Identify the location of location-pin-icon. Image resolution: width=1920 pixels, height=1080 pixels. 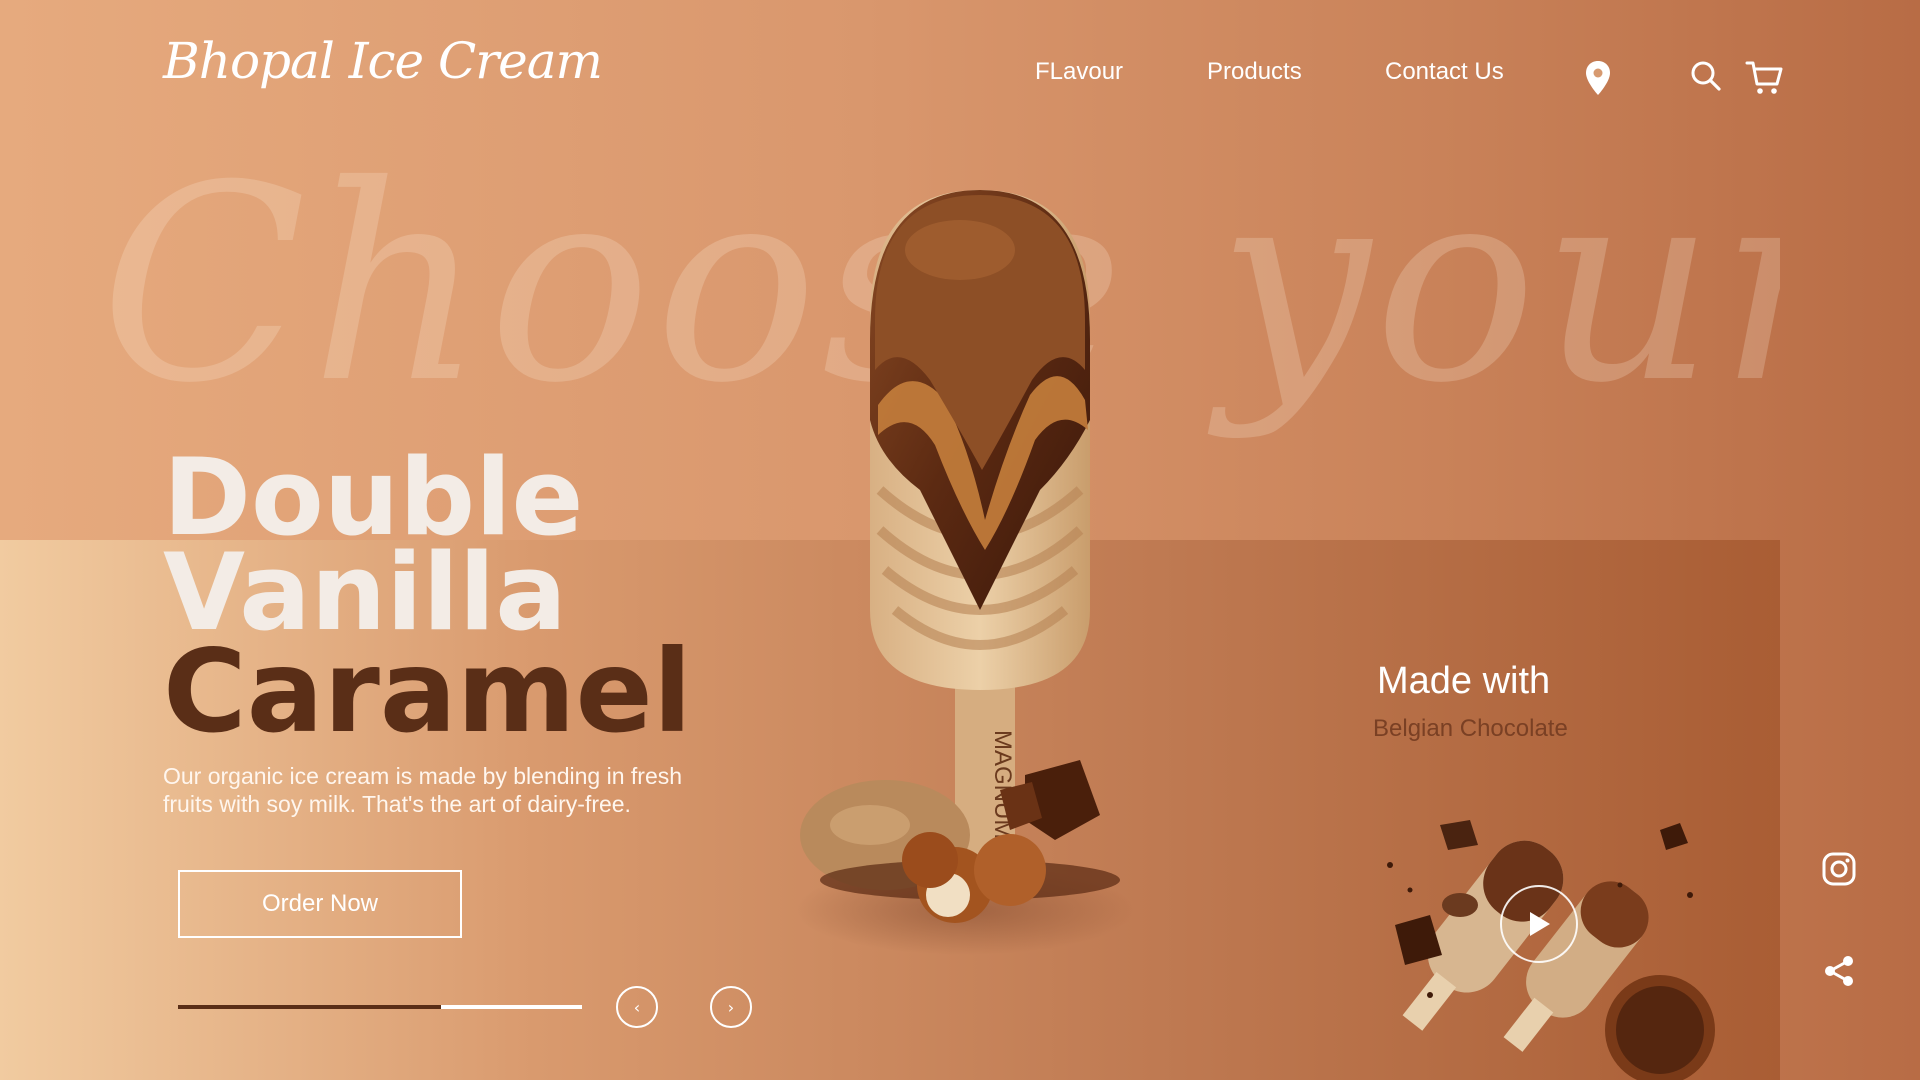
(1598, 80).